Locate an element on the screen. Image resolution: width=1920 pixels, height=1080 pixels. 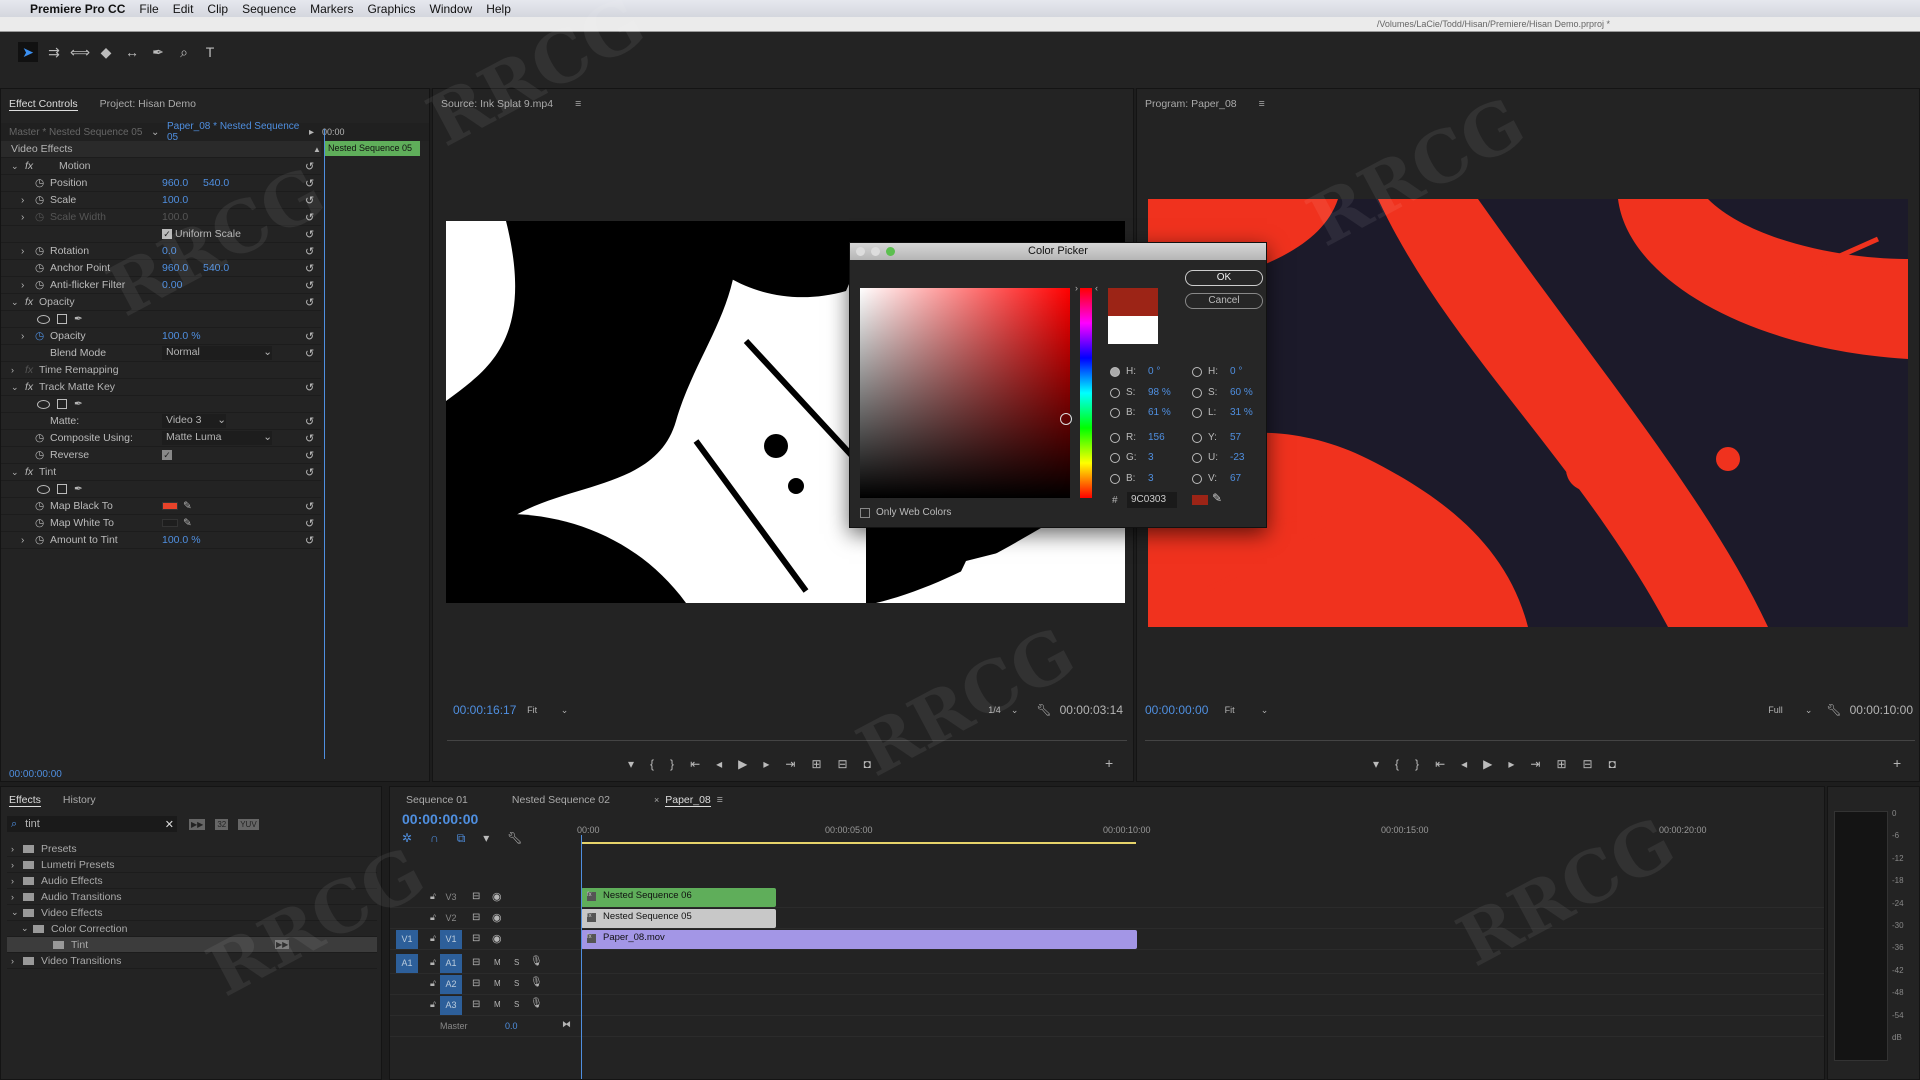
microphone-icon: 🎙︎ is located at coordinates (536, 982).